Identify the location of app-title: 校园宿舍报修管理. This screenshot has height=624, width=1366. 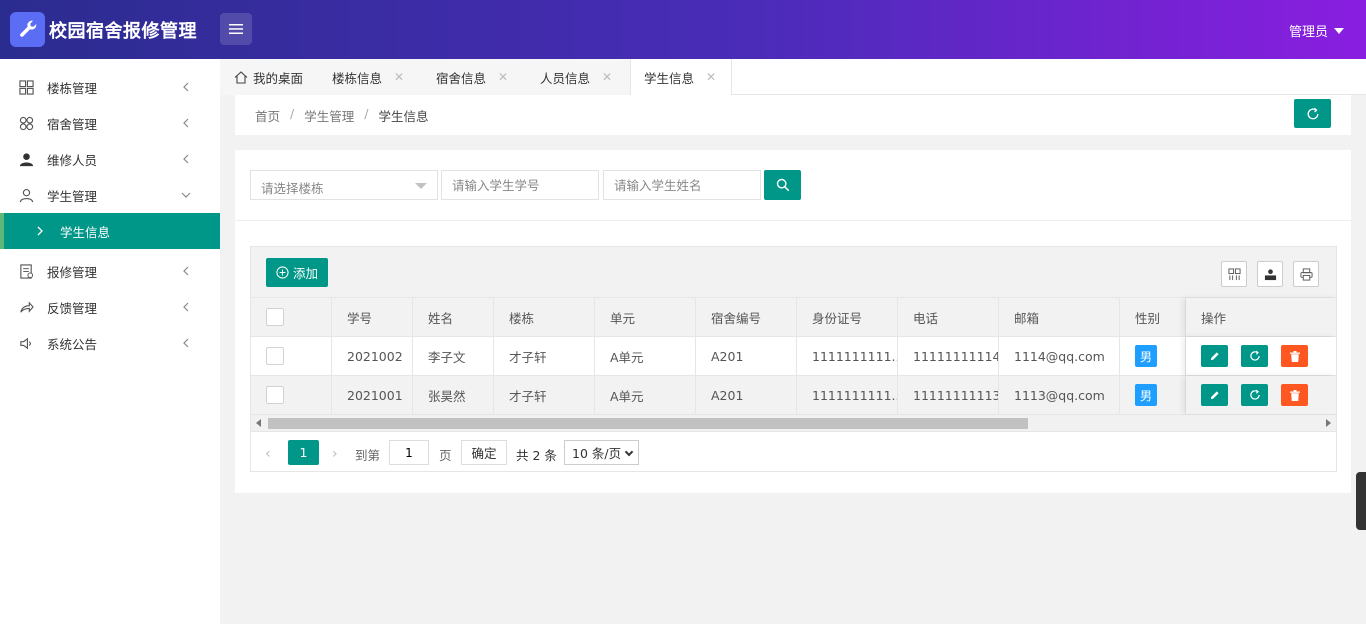
(123, 31).